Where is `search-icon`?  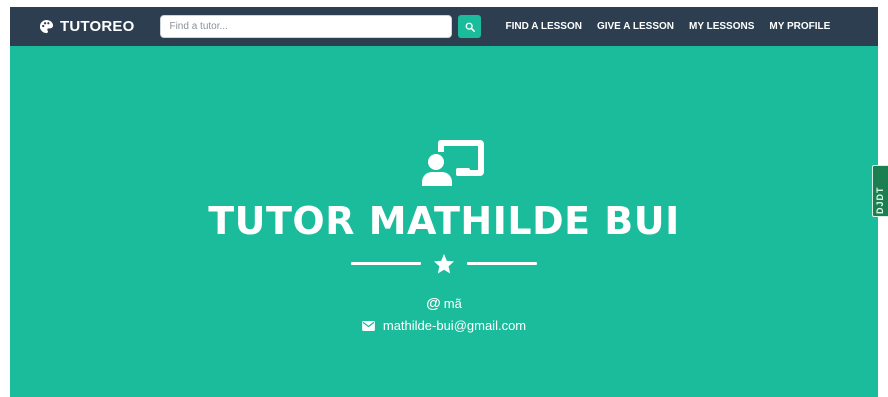
search-icon is located at coordinates (470, 27).